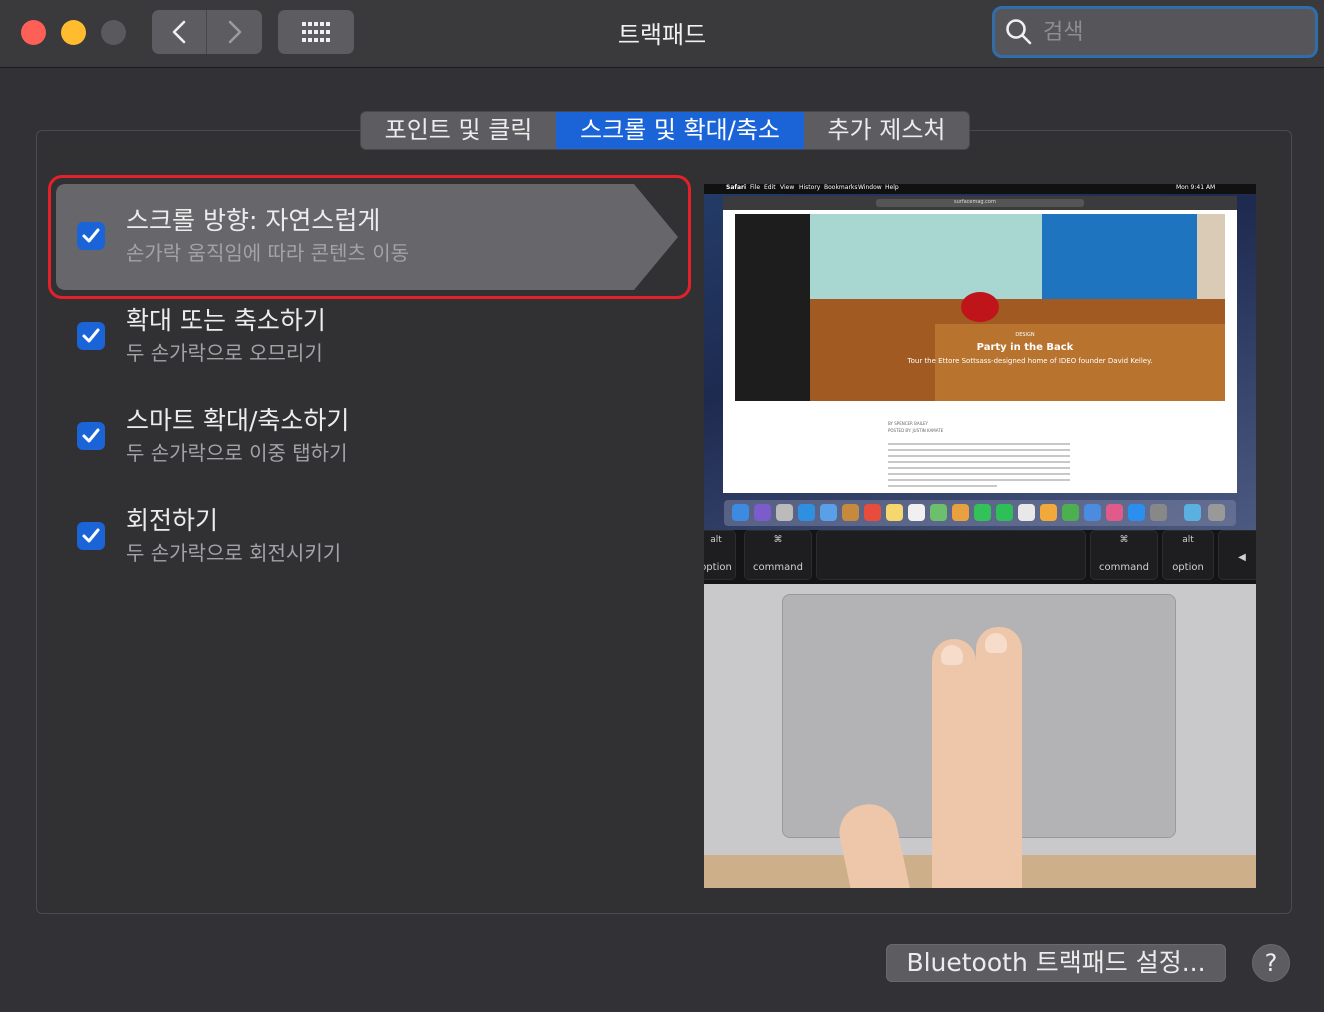 The height and width of the screenshot is (1012, 1324). I want to click on scroll-direction-checkbox, so click(91, 236).